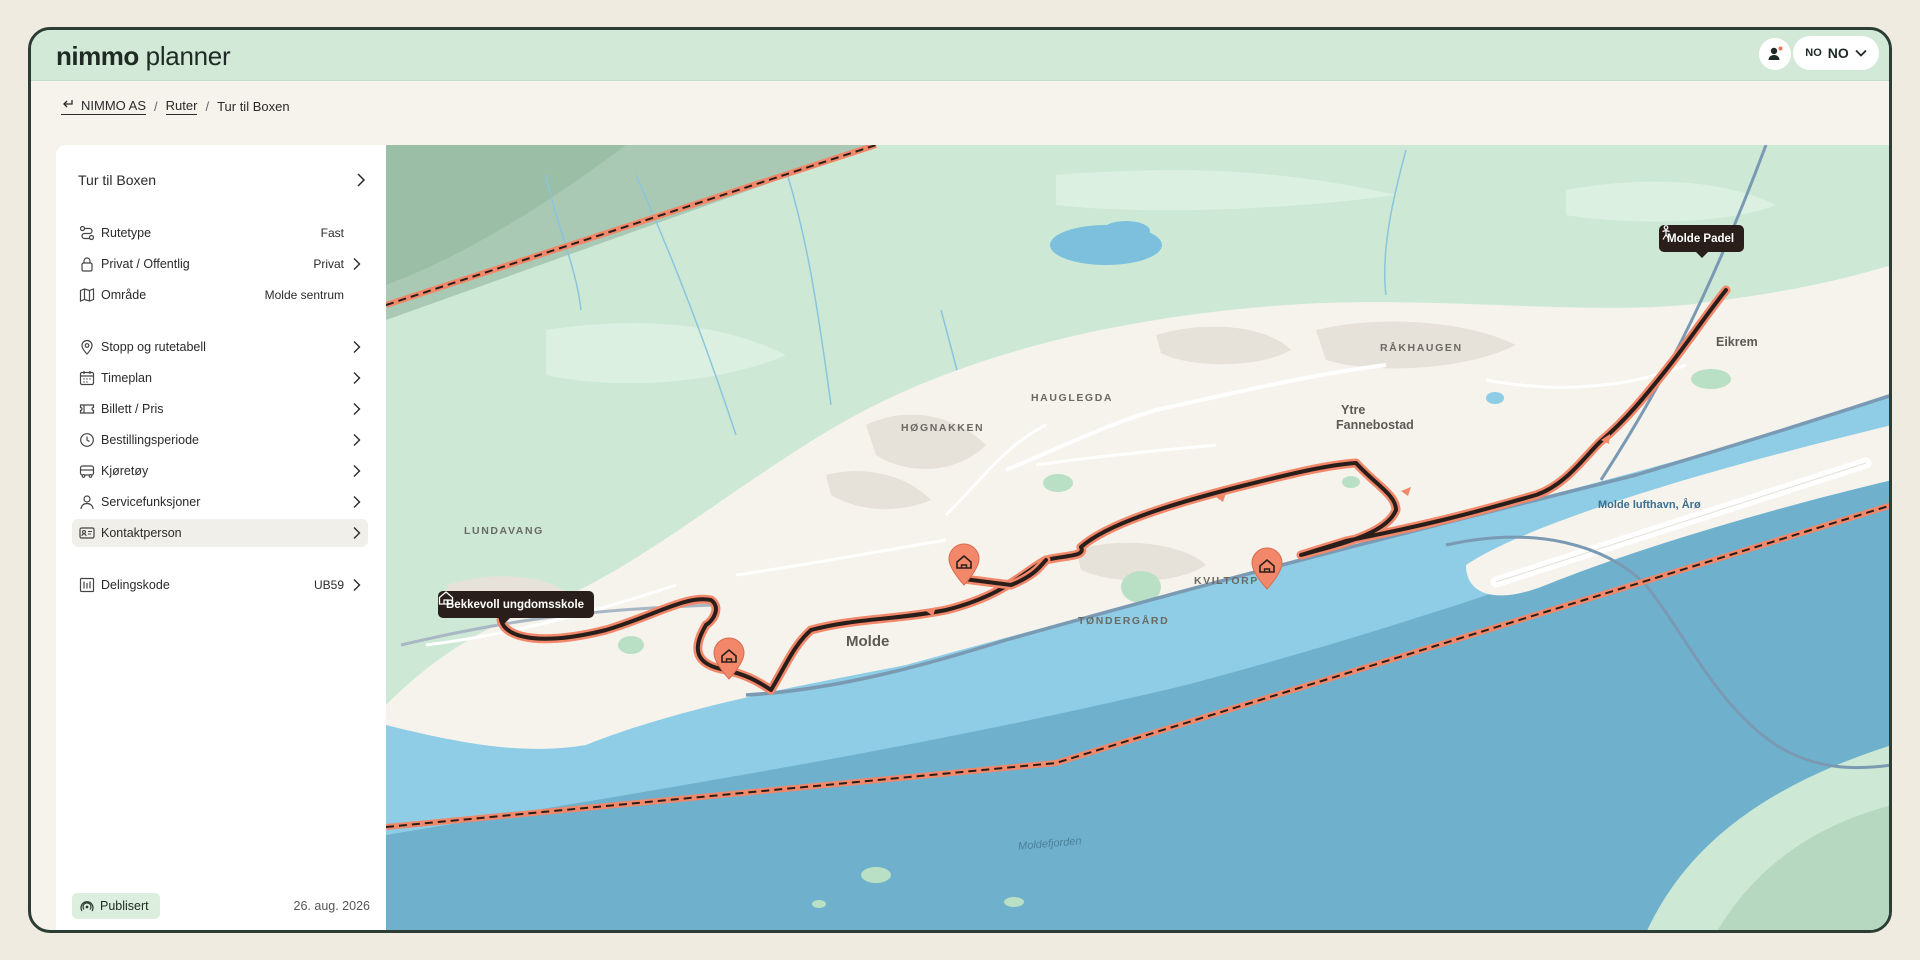 This screenshot has width=1920, height=960. I want to click on walking-person-icon, so click(1666, 232).